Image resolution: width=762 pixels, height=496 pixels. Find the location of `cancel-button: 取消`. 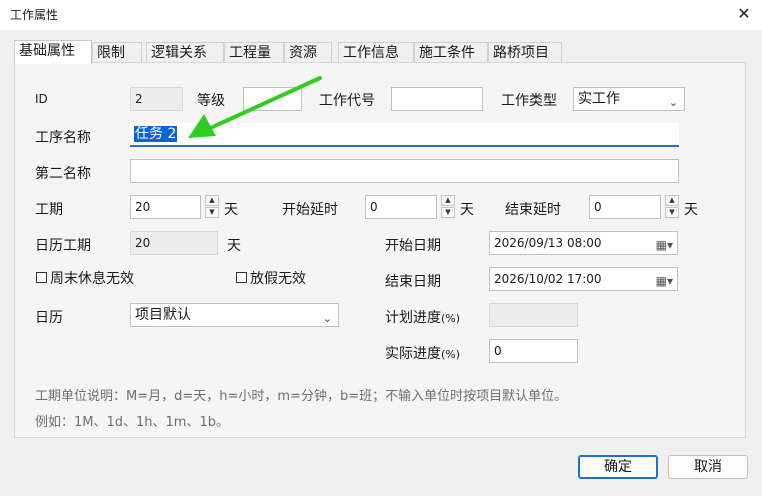

cancel-button: 取消 is located at coordinates (708, 467).